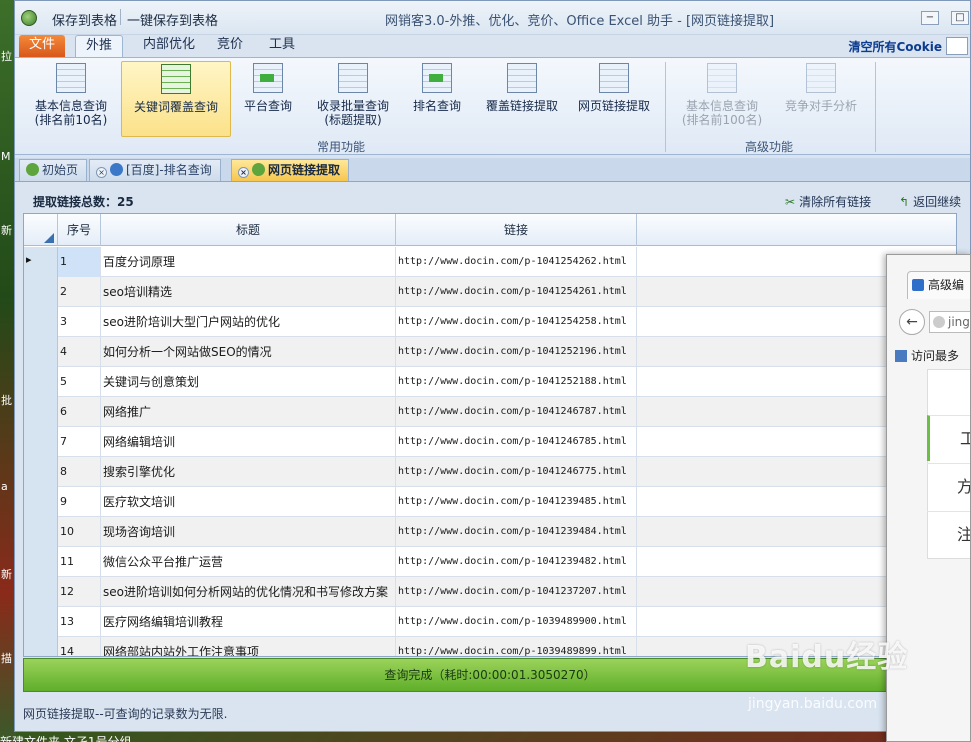  What do you see at coordinates (6, 56) in the screenshot?
I see `desktop-icon-label: 拉` at bounding box center [6, 56].